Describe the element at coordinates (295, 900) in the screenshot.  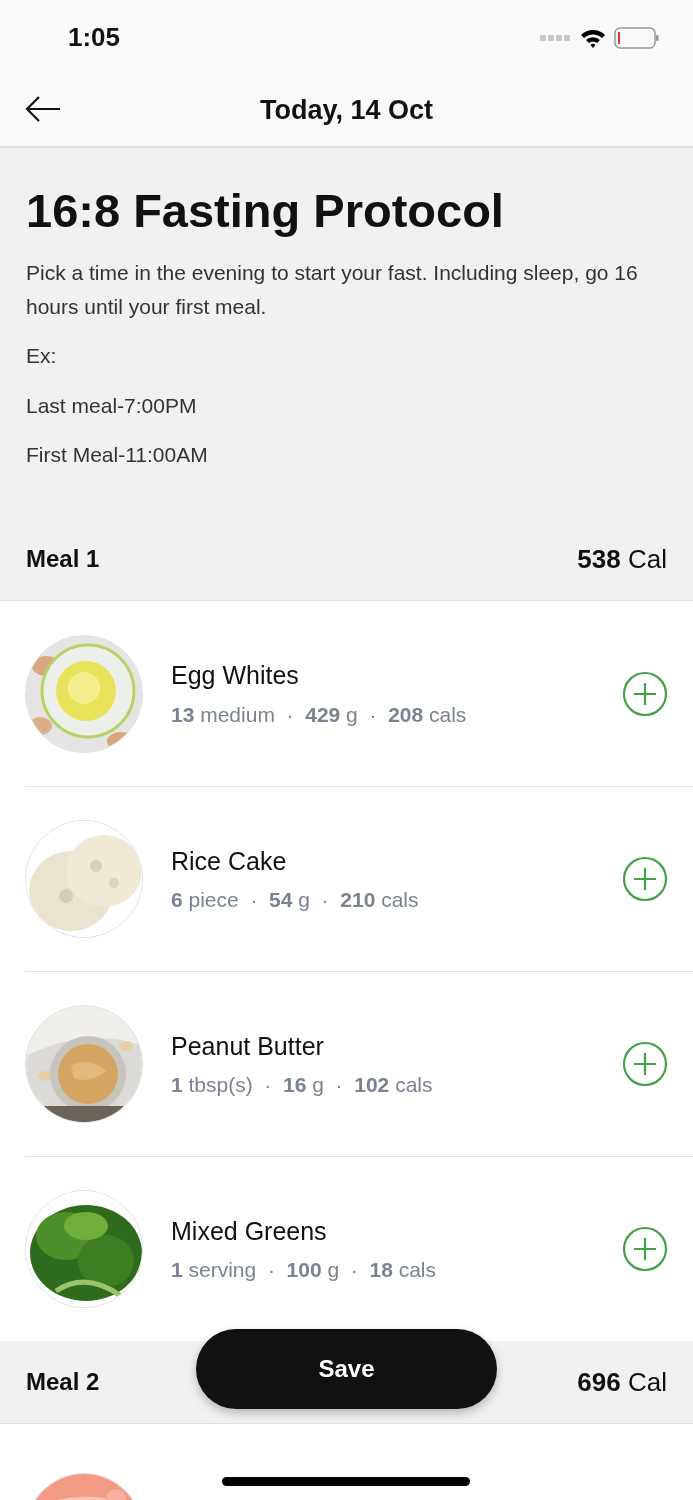
I see `food-details: 6 piece · 54 g · 210 cals` at that location.